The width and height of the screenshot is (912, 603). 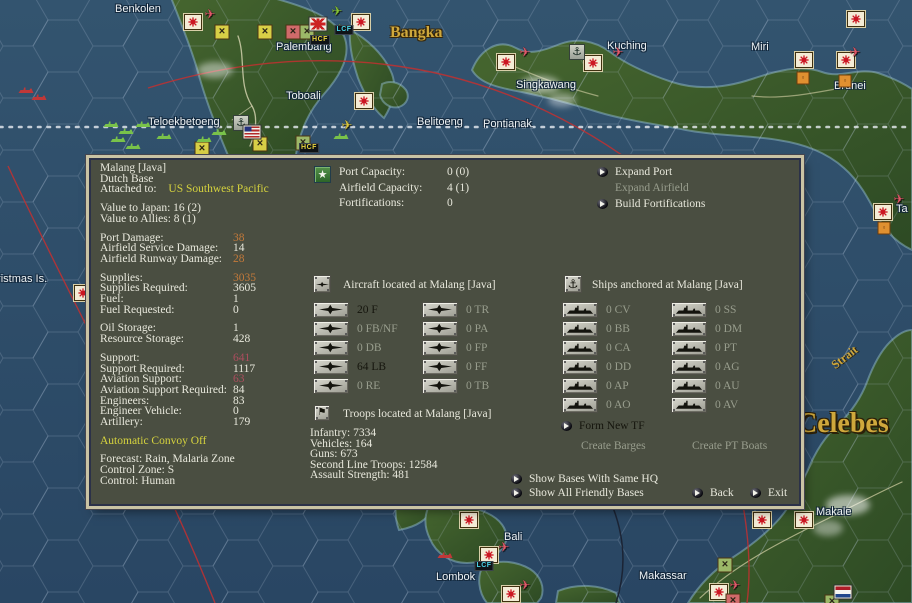 What do you see at coordinates (651, 204) in the screenshot?
I see `build-fortifications-button: Build Fortifications` at bounding box center [651, 204].